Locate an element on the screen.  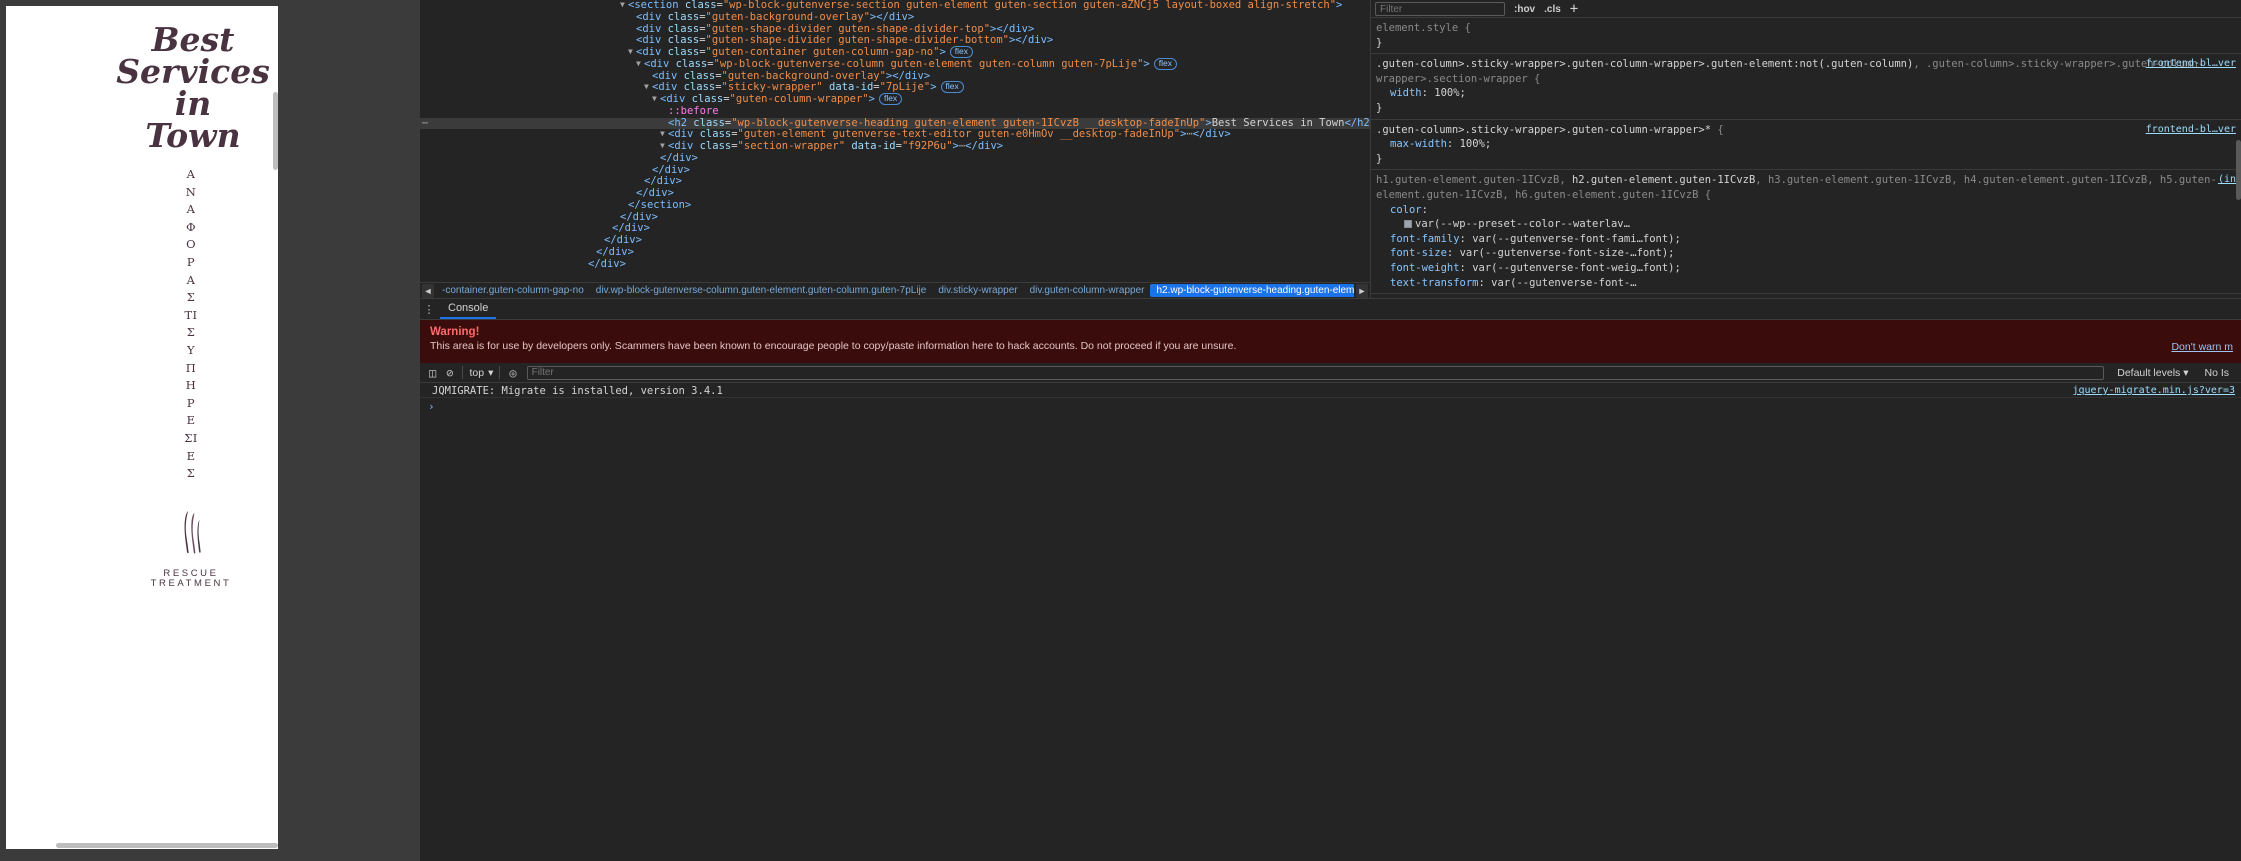
vertical-greek-text: Α Ν Α Φ Ο Ρ Α Σ ΤΙ Σ Υ Π Η Ρ Ε ΣΙ Ε Σ is located at coordinates (190, 324).